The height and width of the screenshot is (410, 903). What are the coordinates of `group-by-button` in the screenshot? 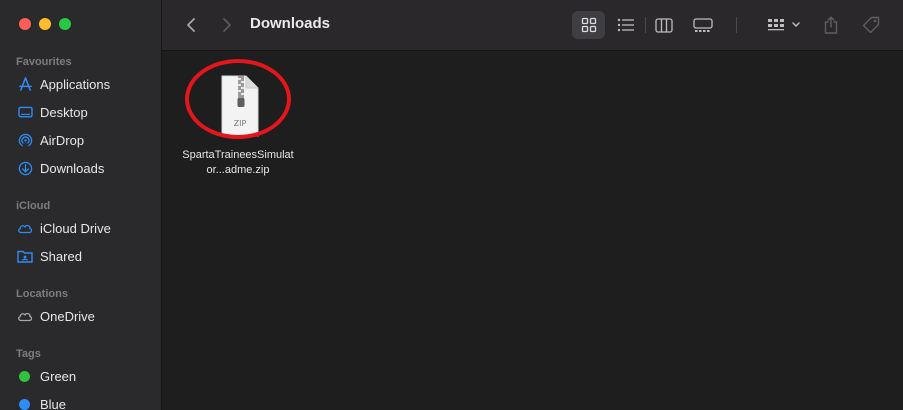 It's located at (785, 25).